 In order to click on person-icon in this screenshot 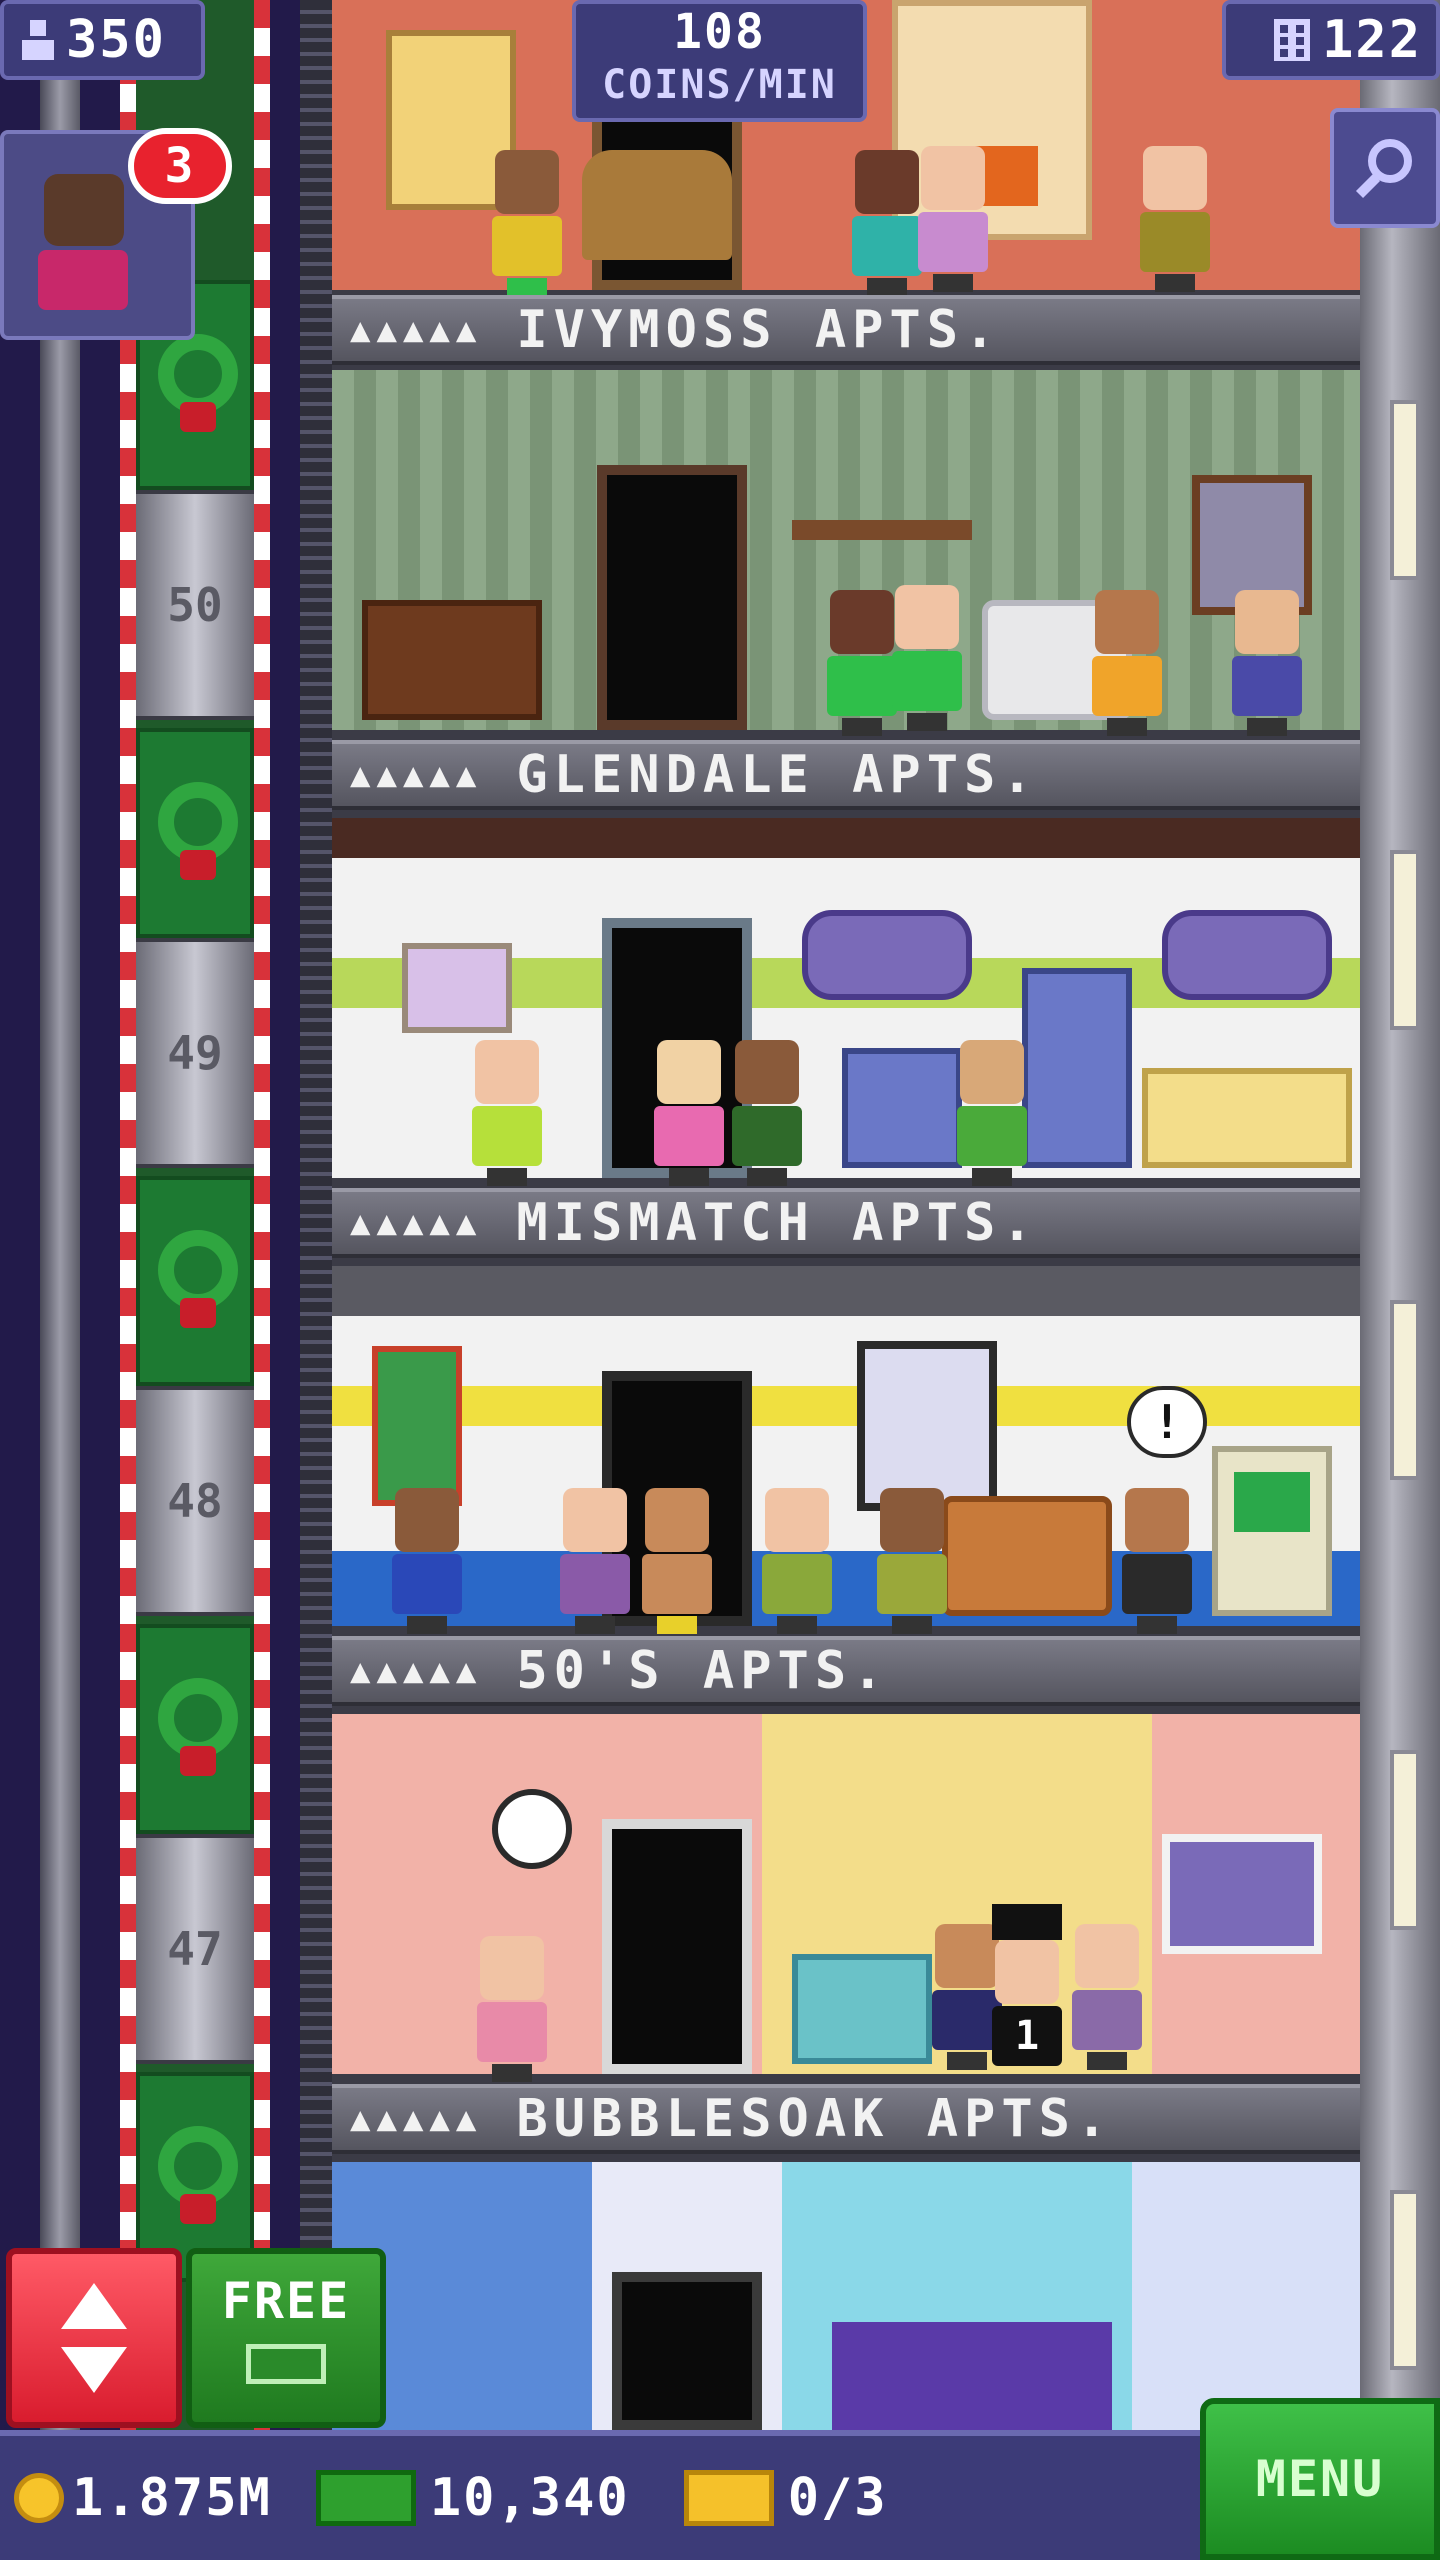, I will do `click(38, 40)`.